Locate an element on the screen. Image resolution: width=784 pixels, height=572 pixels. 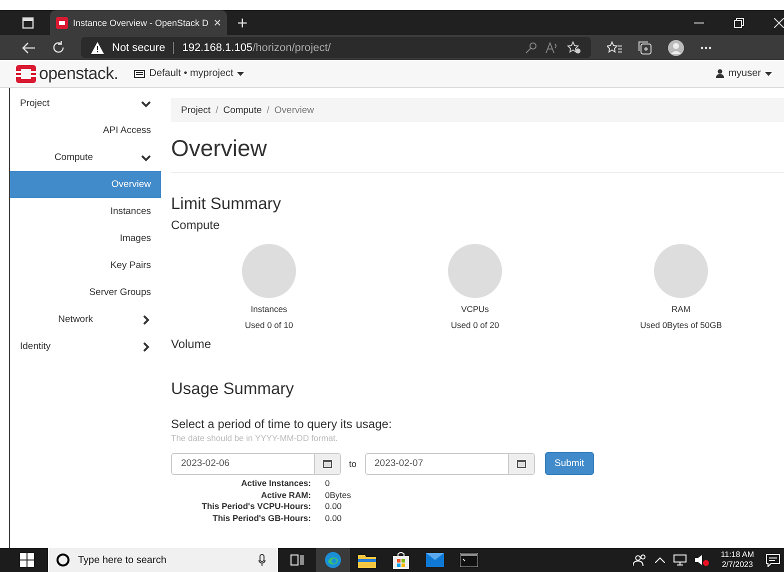
favorites-icon is located at coordinates (614, 47).